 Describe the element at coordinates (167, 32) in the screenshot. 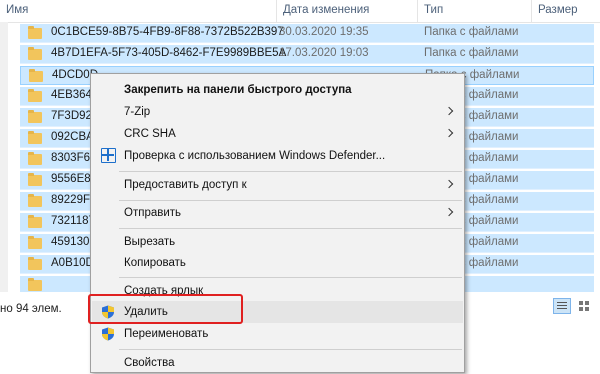

I see `item-name: 0C1BCE59-8B75-4FB9-8F88-7372B522B397` at that location.